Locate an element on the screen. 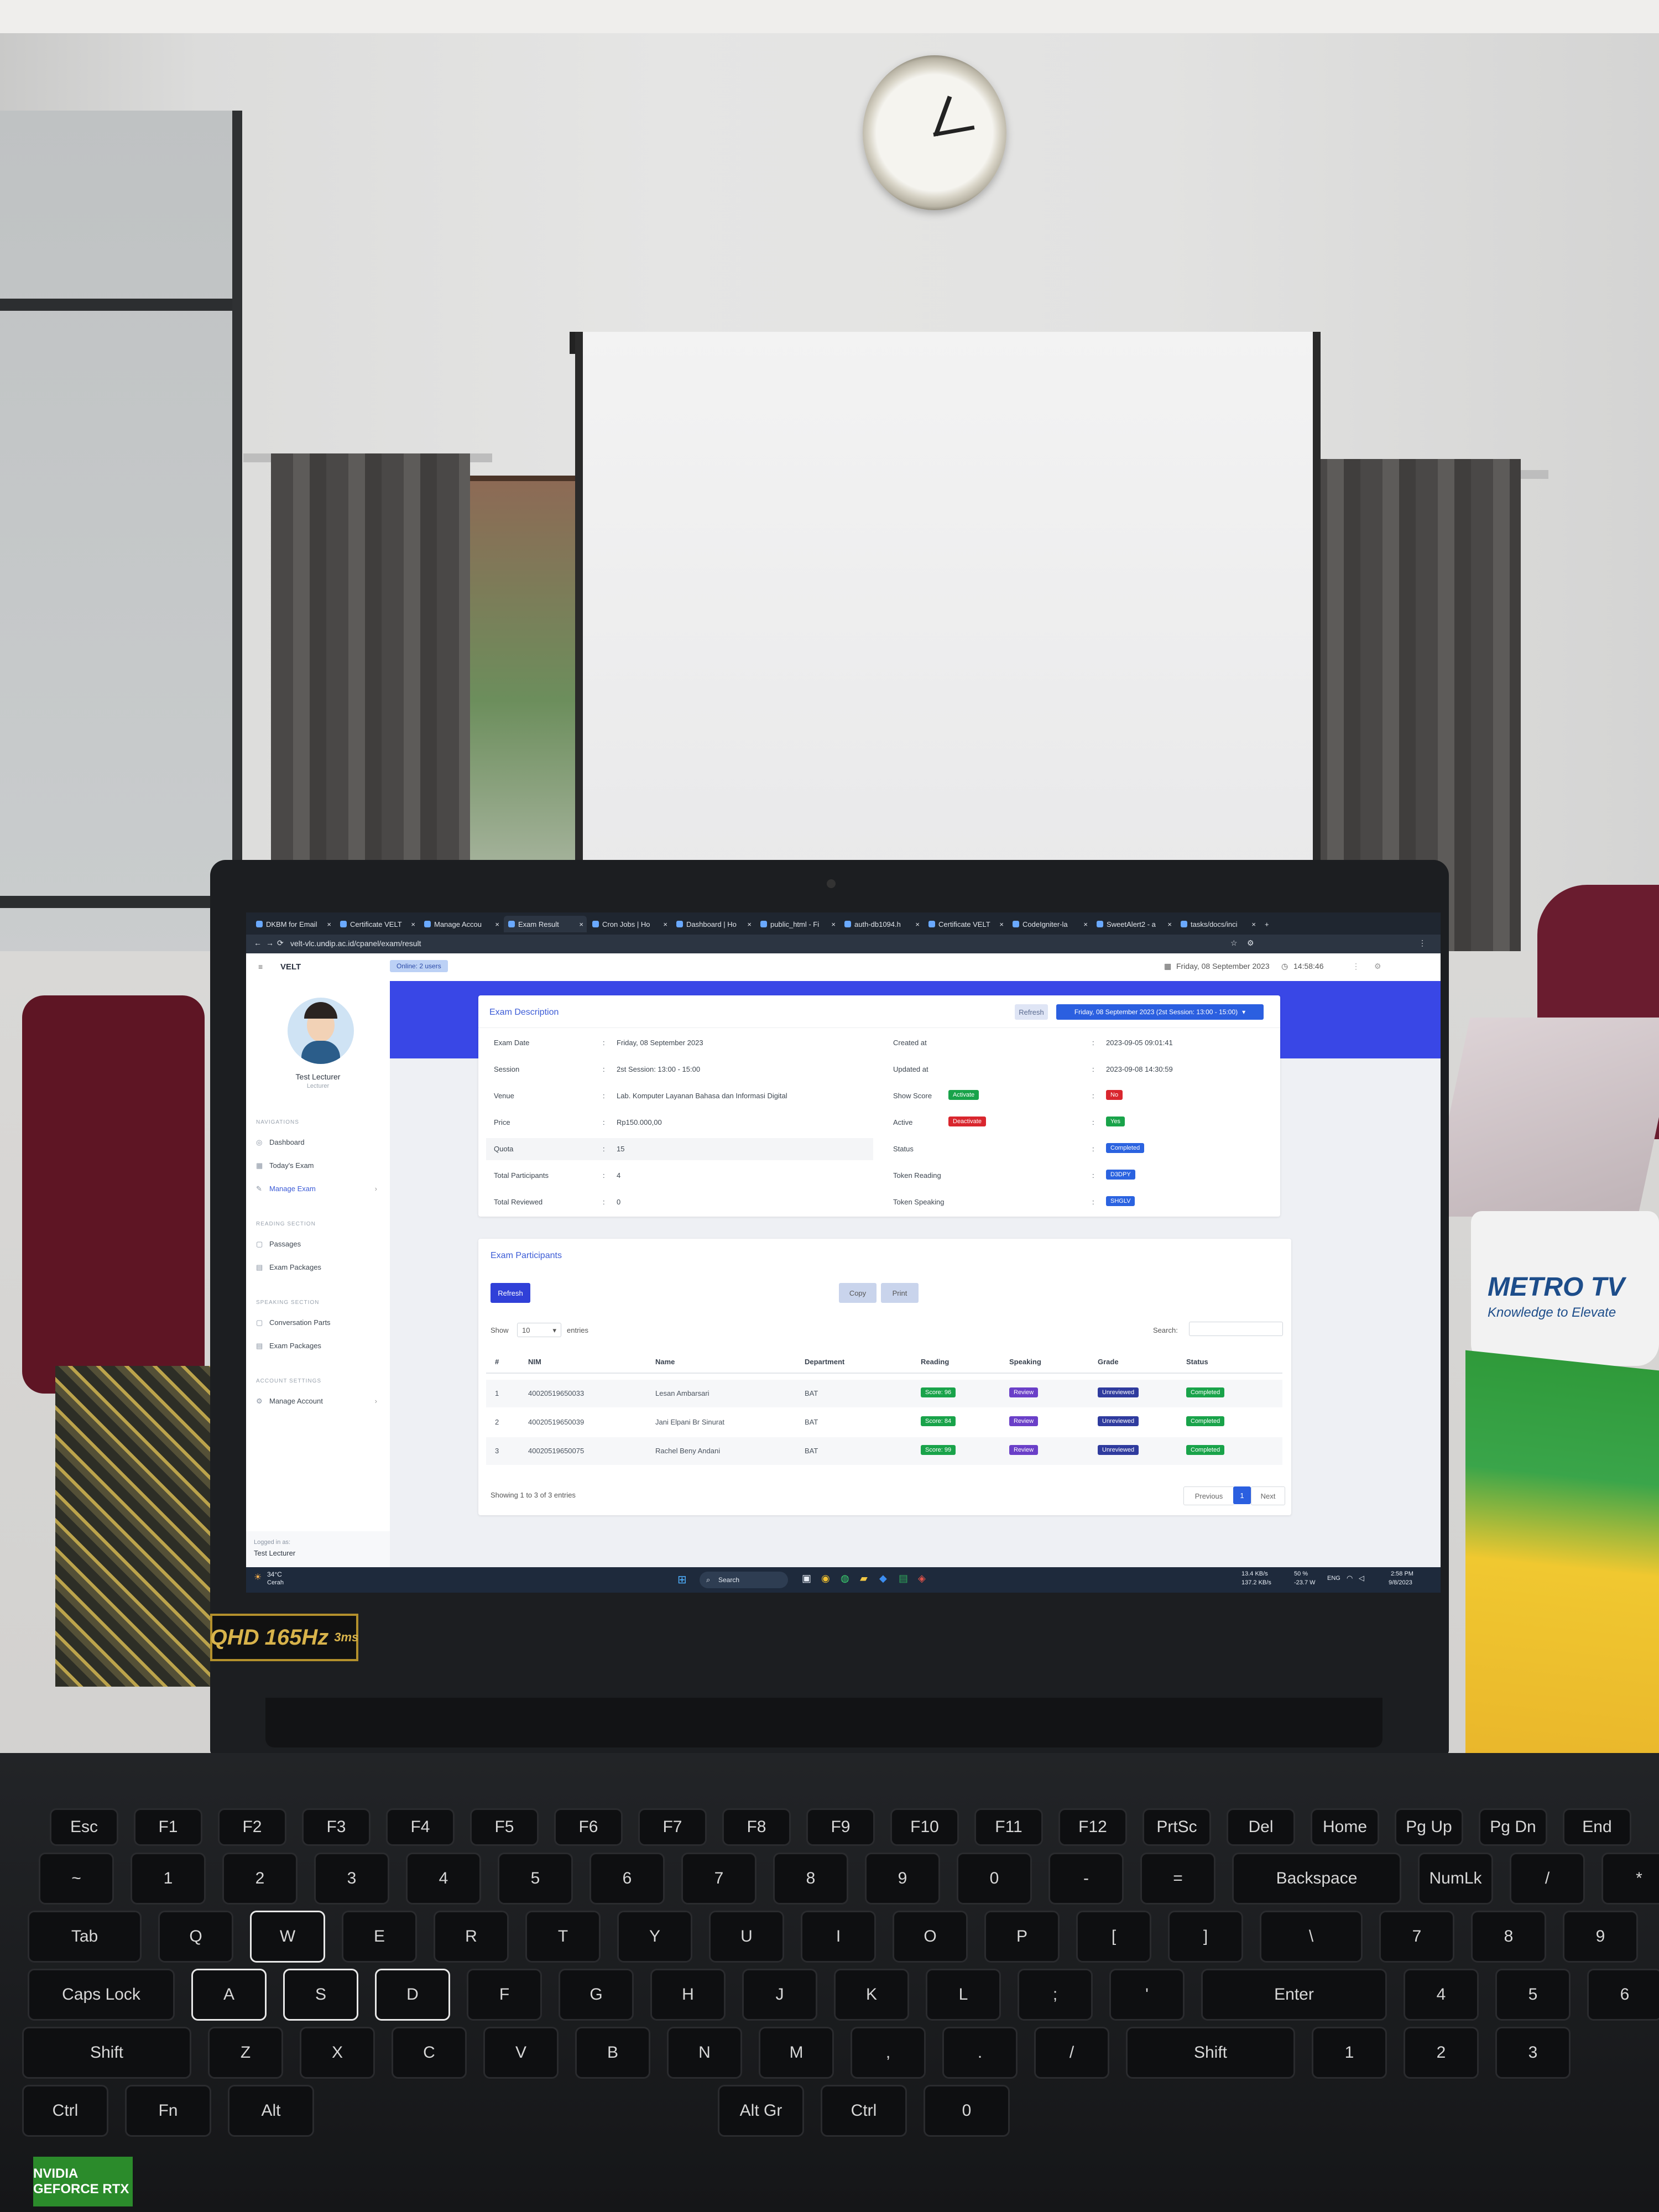 The width and height of the screenshot is (1659, 2212). keyboard-key: P is located at coordinates (1022, 1937).